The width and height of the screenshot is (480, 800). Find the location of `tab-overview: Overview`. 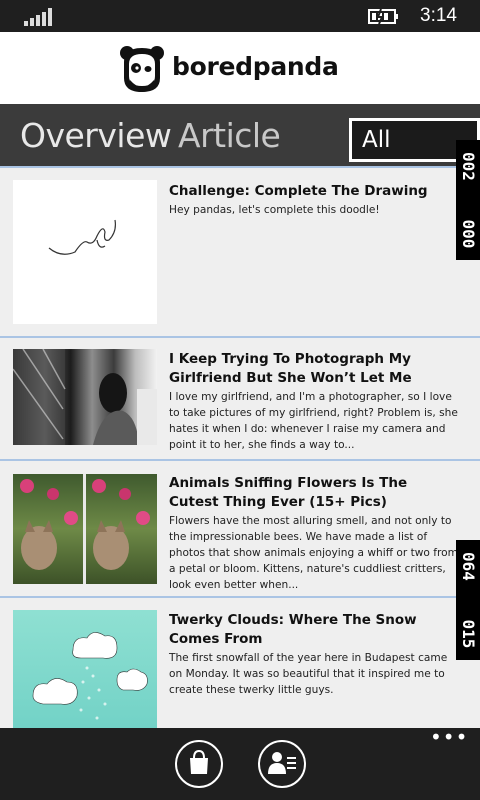

tab-overview: Overview is located at coordinates (96, 135).